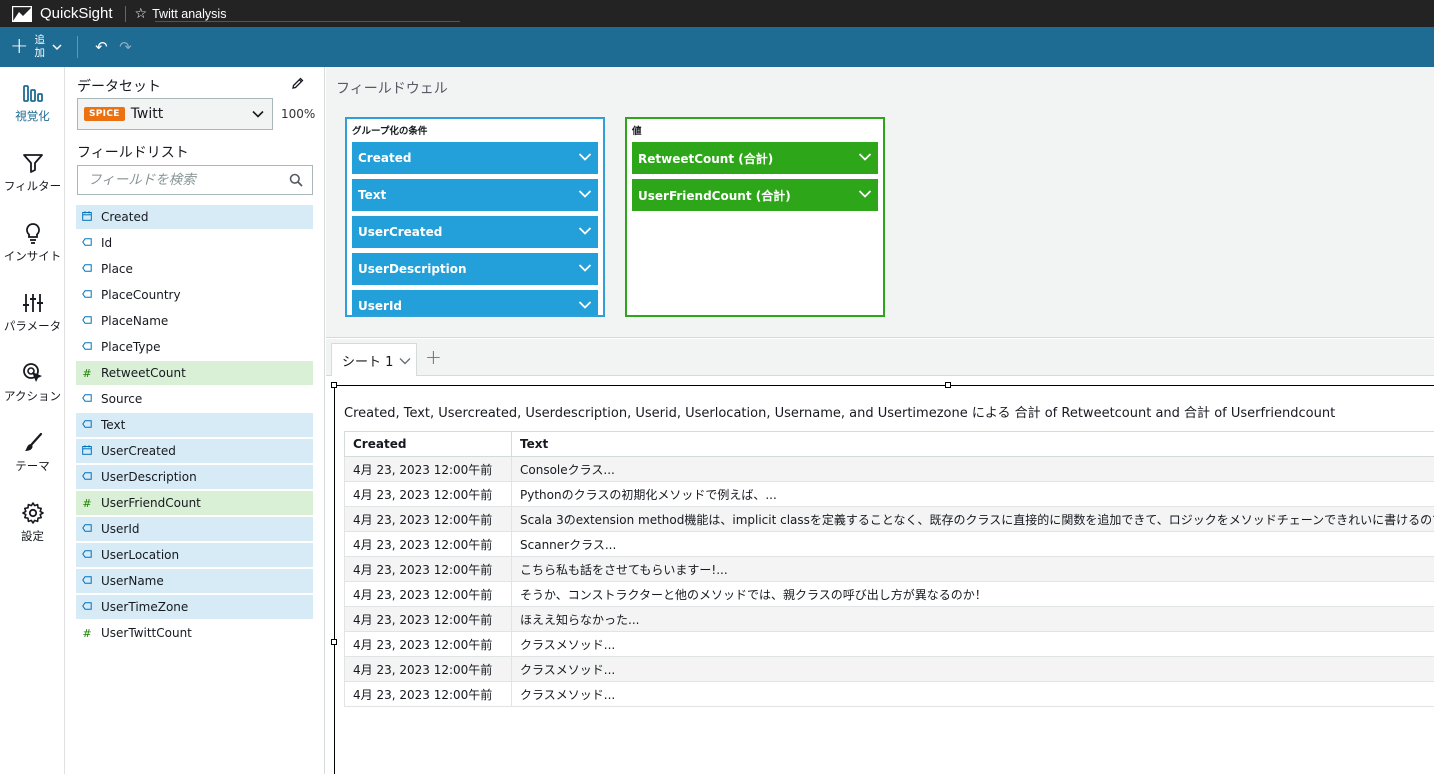  I want to click on field-well-chip: UserFriendCount (合計), so click(755, 195).